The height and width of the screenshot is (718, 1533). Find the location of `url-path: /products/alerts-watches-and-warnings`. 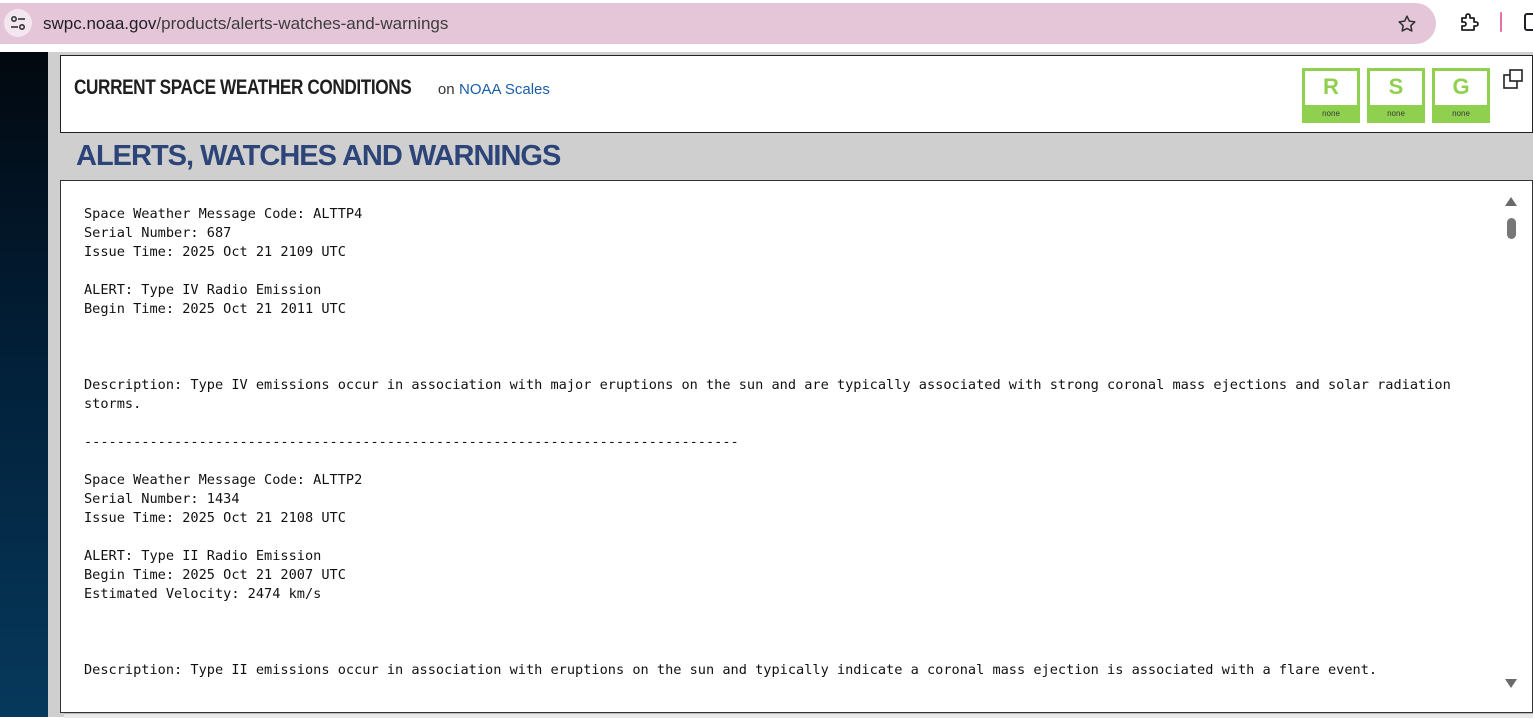

url-path: /products/alerts-watches-and-warnings is located at coordinates (302, 23).